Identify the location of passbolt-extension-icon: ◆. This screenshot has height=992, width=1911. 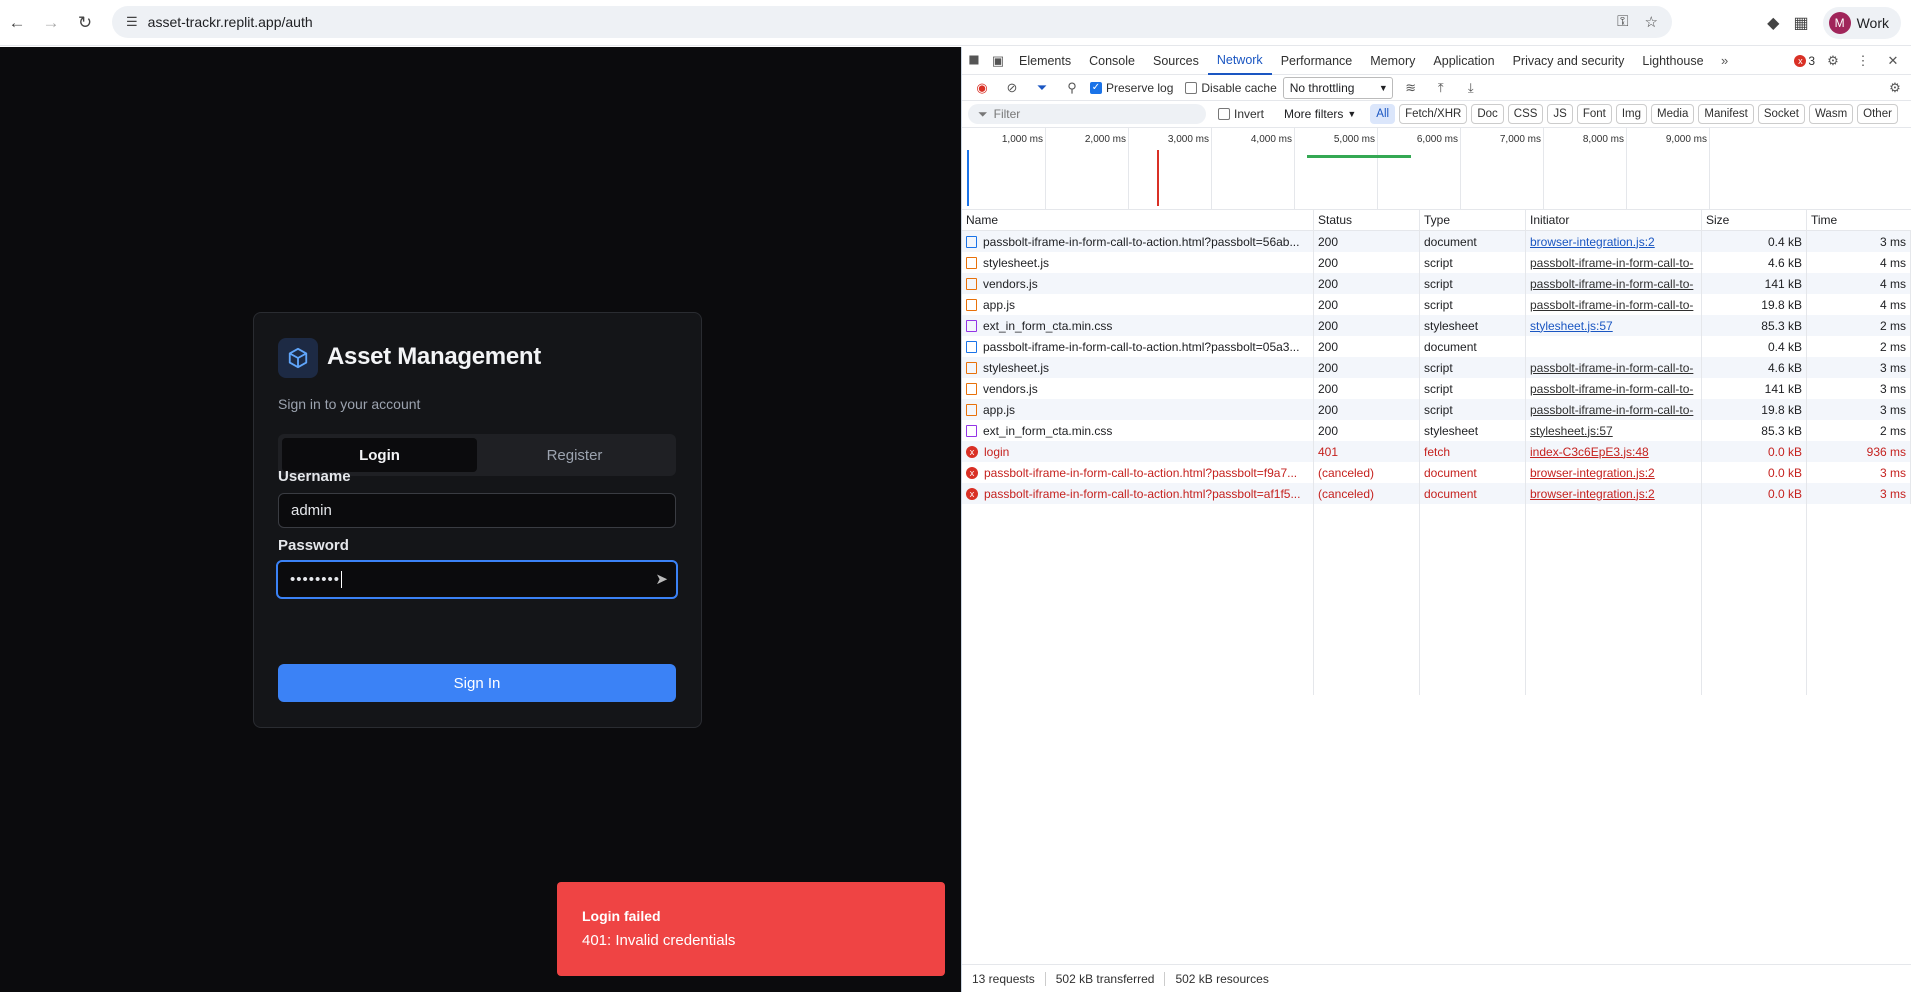
(1773, 23).